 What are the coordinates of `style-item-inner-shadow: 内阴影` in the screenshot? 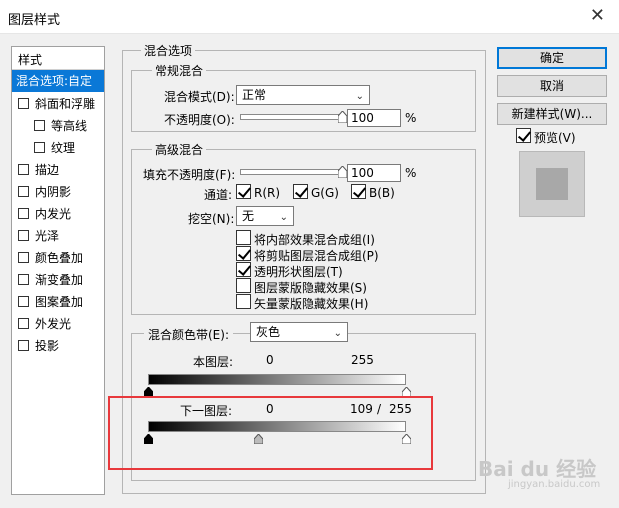 It's located at (58, 192).